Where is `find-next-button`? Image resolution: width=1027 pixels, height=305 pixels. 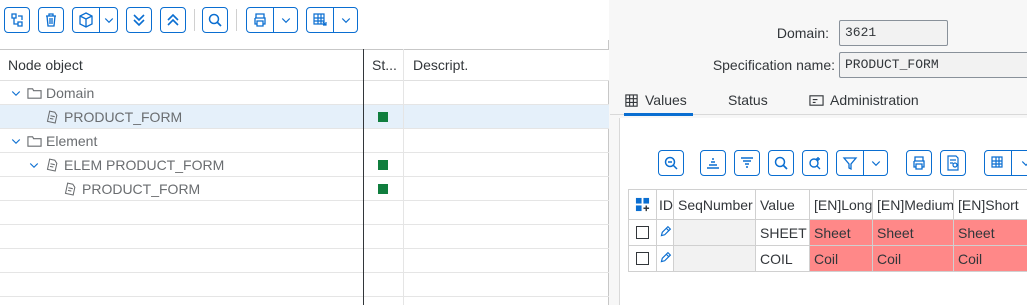 find-next-button is located at coordinates (815, 163).